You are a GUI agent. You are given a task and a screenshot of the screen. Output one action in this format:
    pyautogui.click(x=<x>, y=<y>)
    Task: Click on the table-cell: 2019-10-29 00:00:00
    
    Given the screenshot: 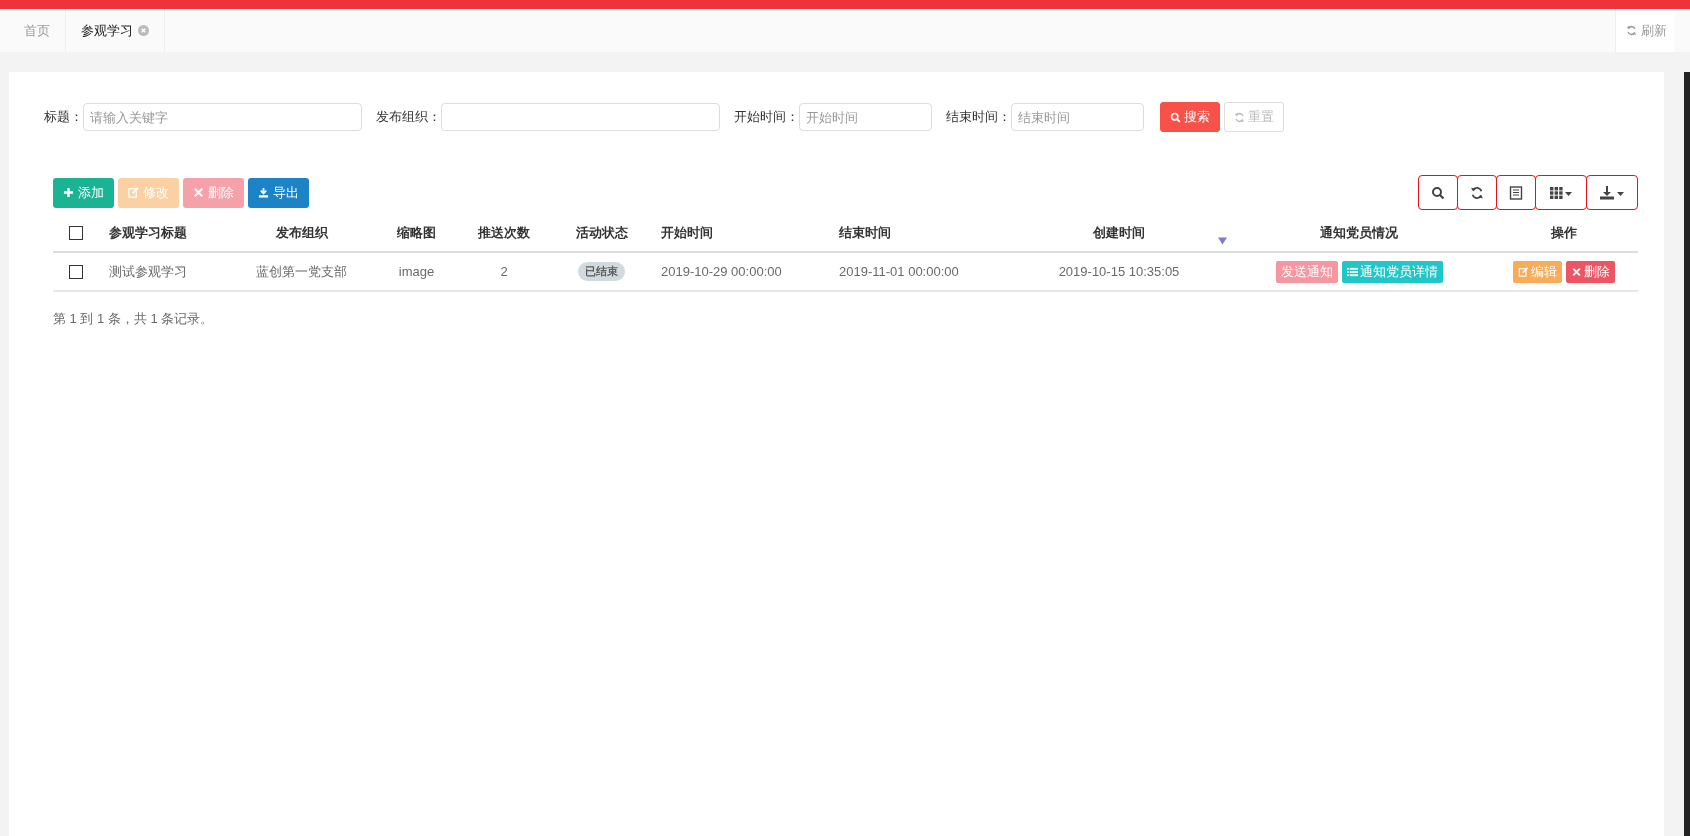 What is the action you would take?
    pyautogui.click(x=721, y=271)
    